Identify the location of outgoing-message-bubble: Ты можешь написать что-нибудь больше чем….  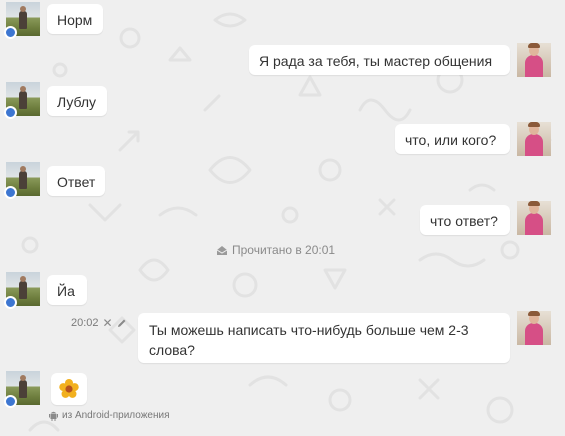
(324, 338).